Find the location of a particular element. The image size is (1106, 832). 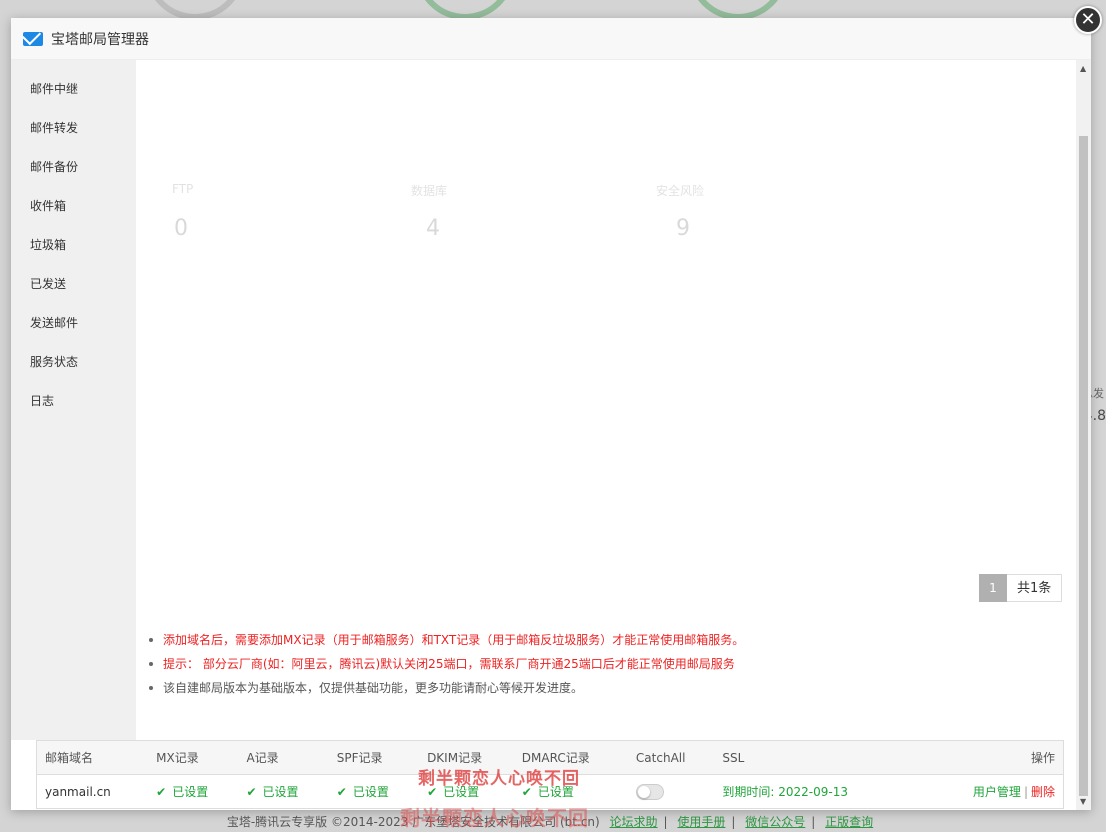

col-spf: SPF记录 is located at coordinates (374, 757).